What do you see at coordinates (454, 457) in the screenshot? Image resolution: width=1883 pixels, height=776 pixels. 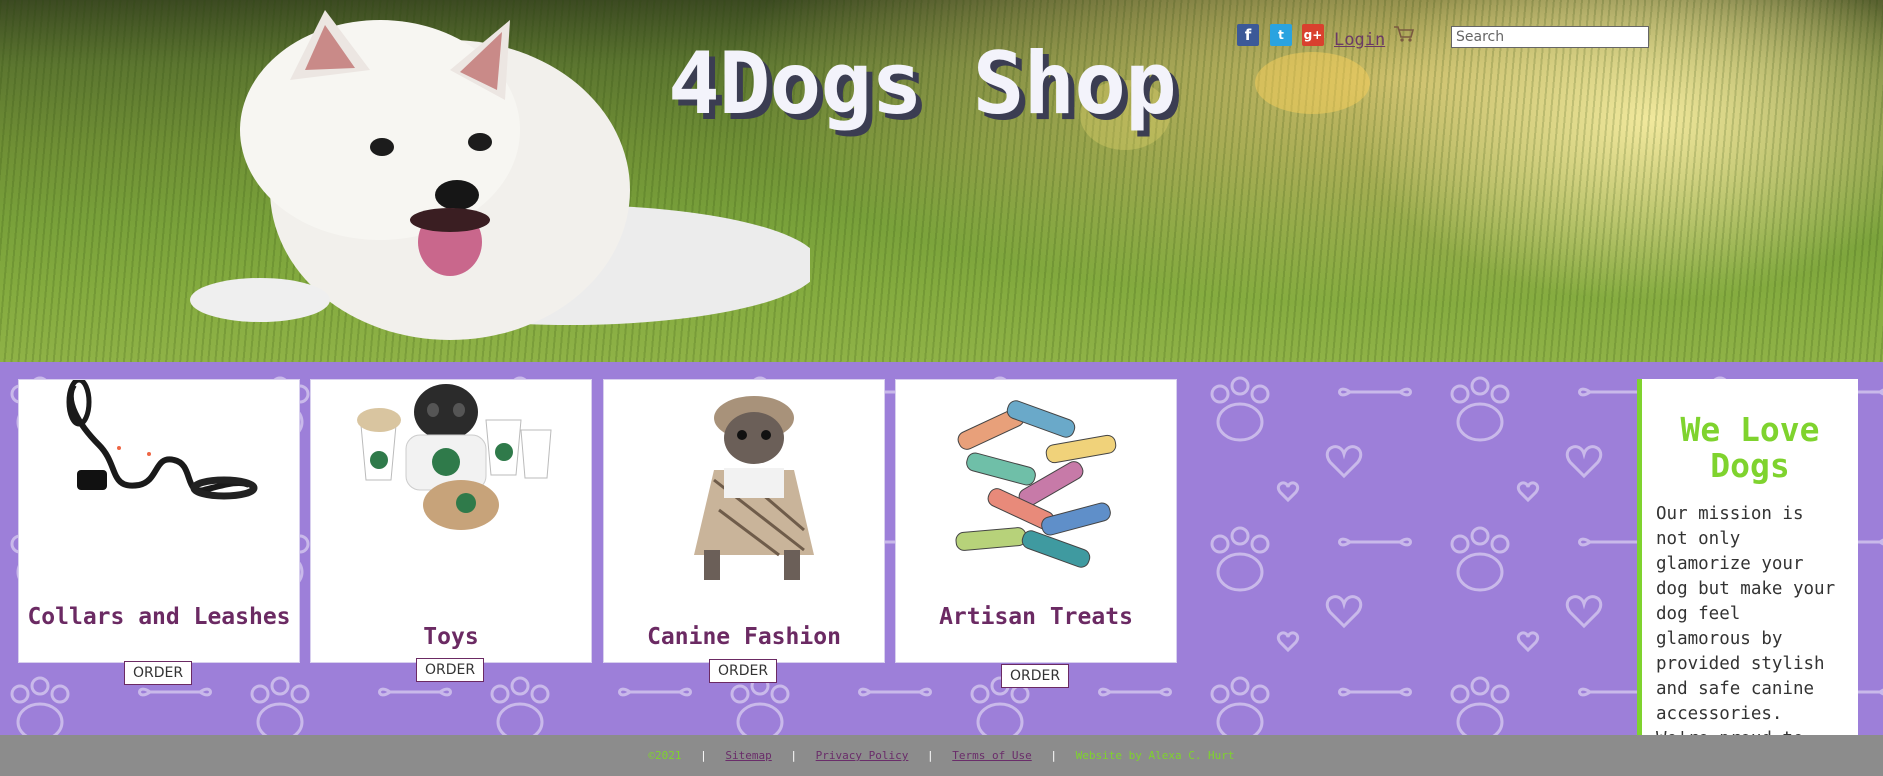 I see `dog-toys-image` at bounding box center [454, 457].